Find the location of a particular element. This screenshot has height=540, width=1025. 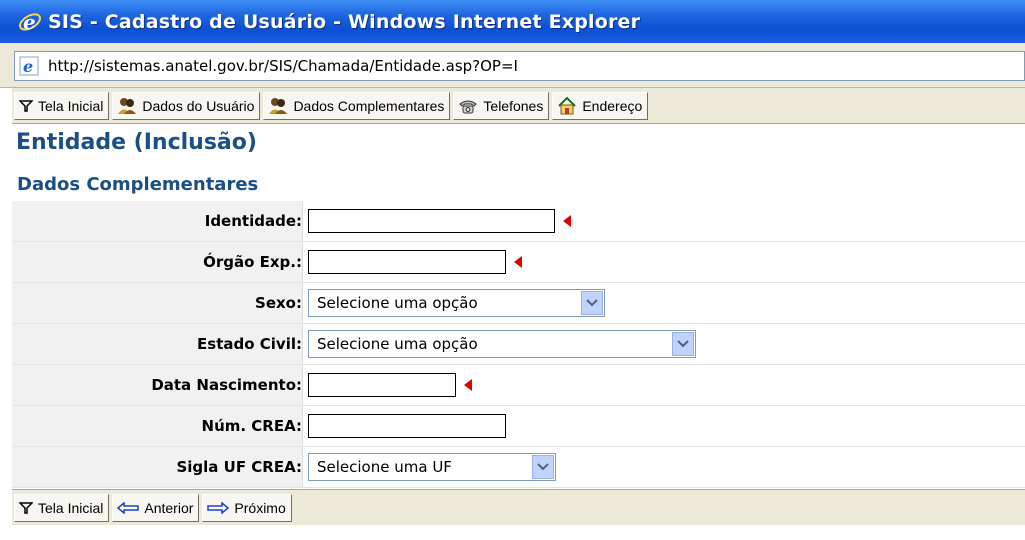

form-row-orgao: Órgão Exp.: is located at coordinates (518, 262).